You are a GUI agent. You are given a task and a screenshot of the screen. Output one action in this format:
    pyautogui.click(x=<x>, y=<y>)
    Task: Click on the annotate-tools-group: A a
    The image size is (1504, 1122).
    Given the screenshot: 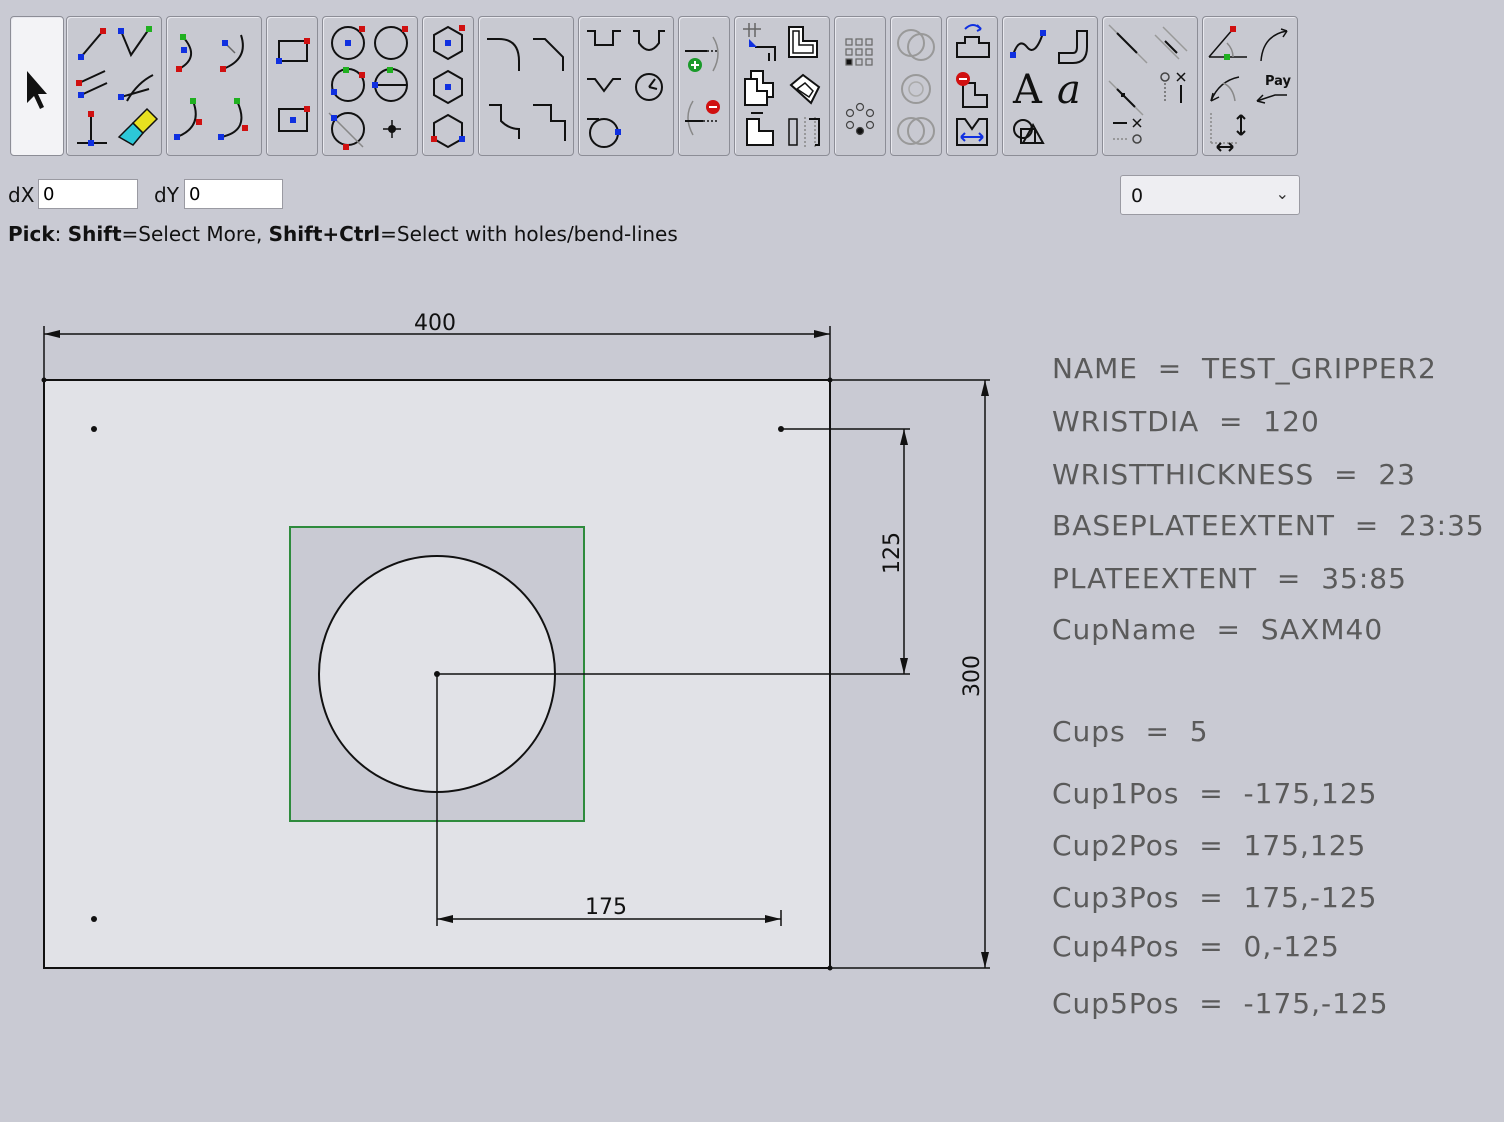 What is the action you would take?
    pyautogui.click(x=1050, y=86)
    